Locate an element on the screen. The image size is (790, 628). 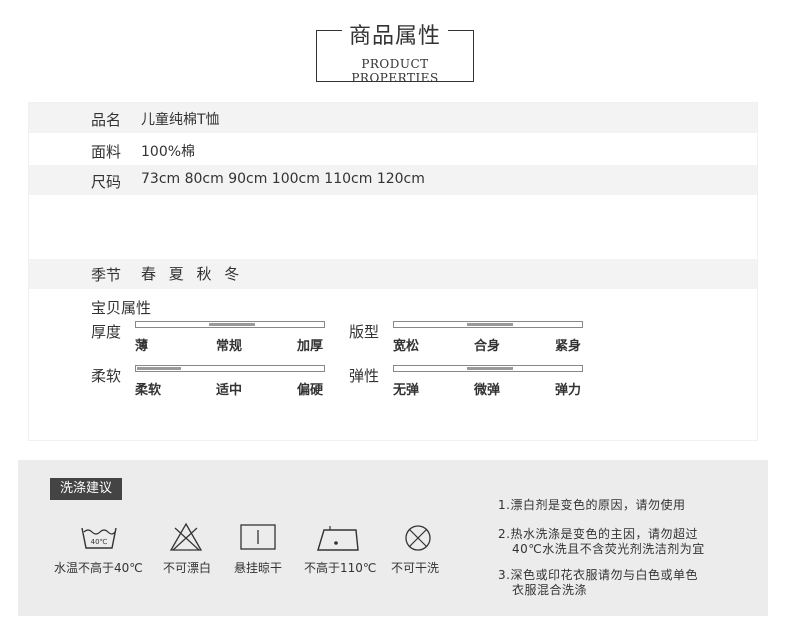
elasticity-tick: 无弹 is located at coordinates (406, 390).